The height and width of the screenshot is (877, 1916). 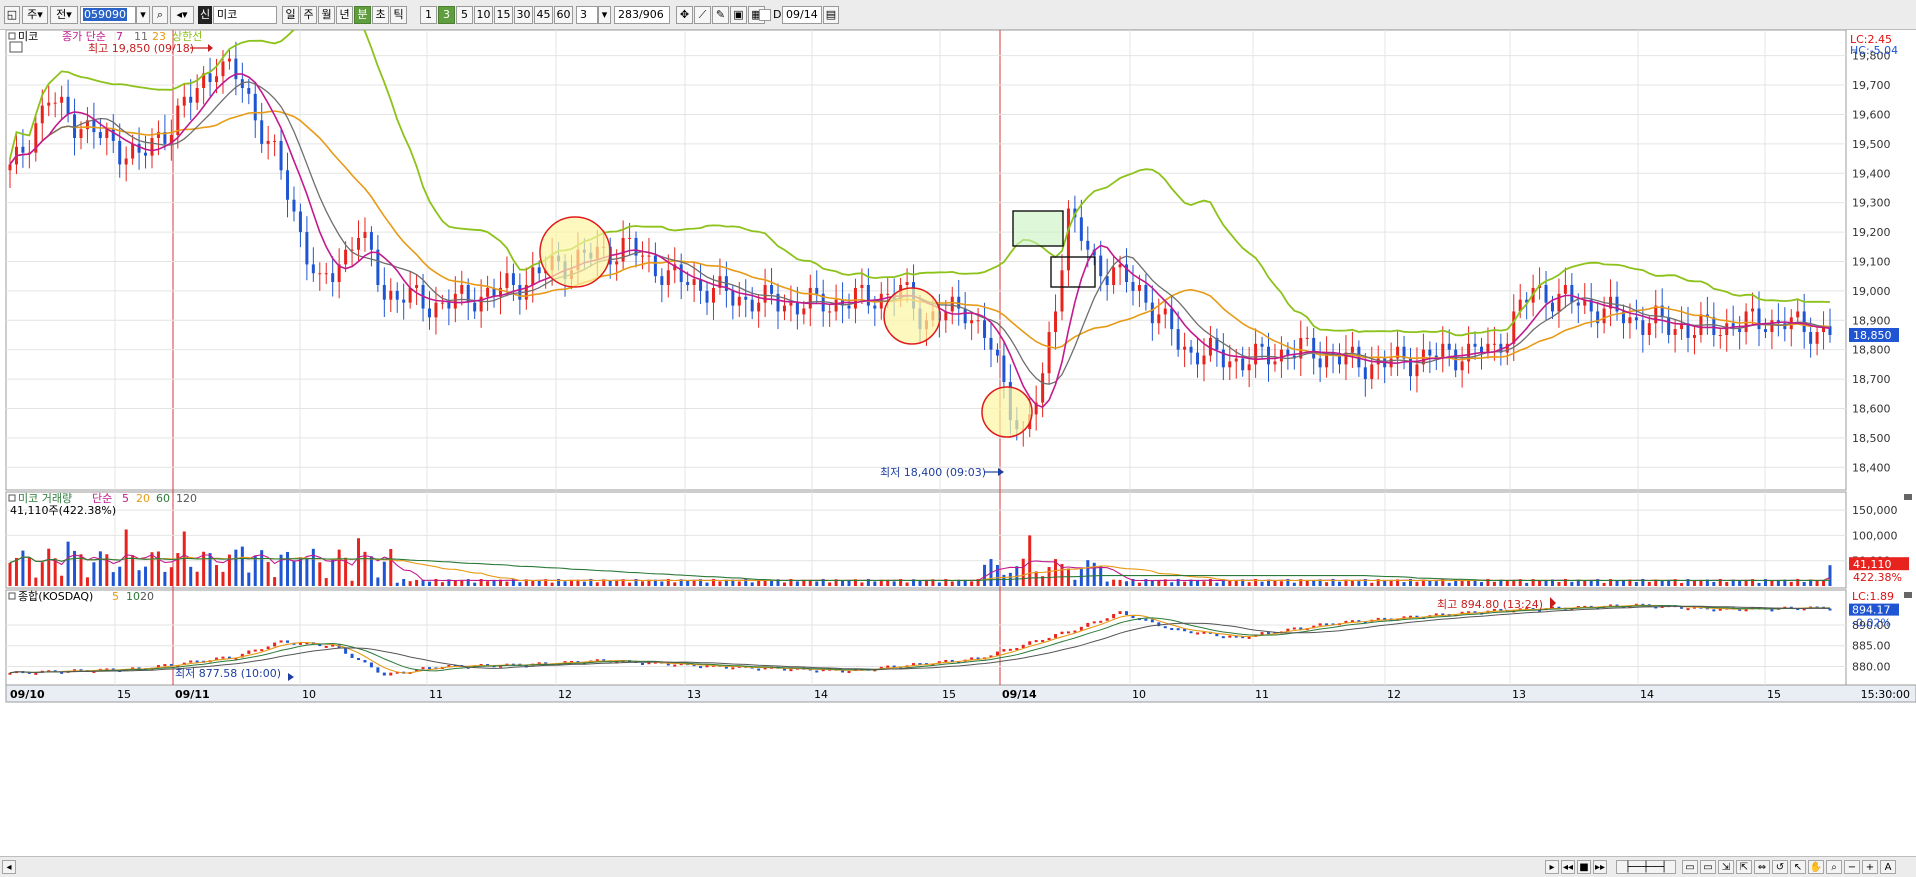 What do you see at coordinates (1871, 203) in the screenshot?
I see `price-y-label: 19,300` at bounding box center [1871, 203].